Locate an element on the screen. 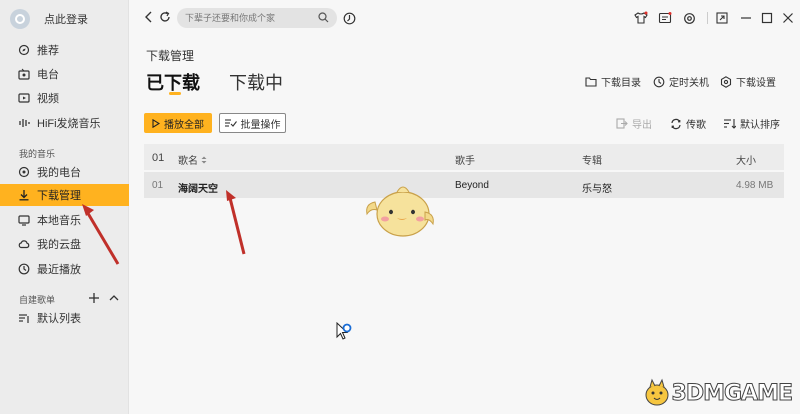 The height and width of the screenshot is (414, 800). sort-icon is located at coordinates (730, 123).